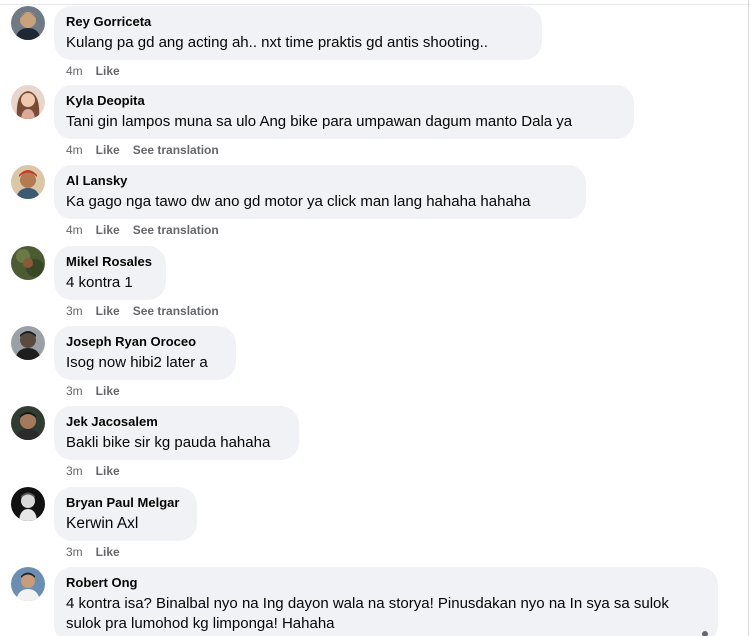  I want to click on comment-author: Bryan Paul Melgar, so click(125, 503).